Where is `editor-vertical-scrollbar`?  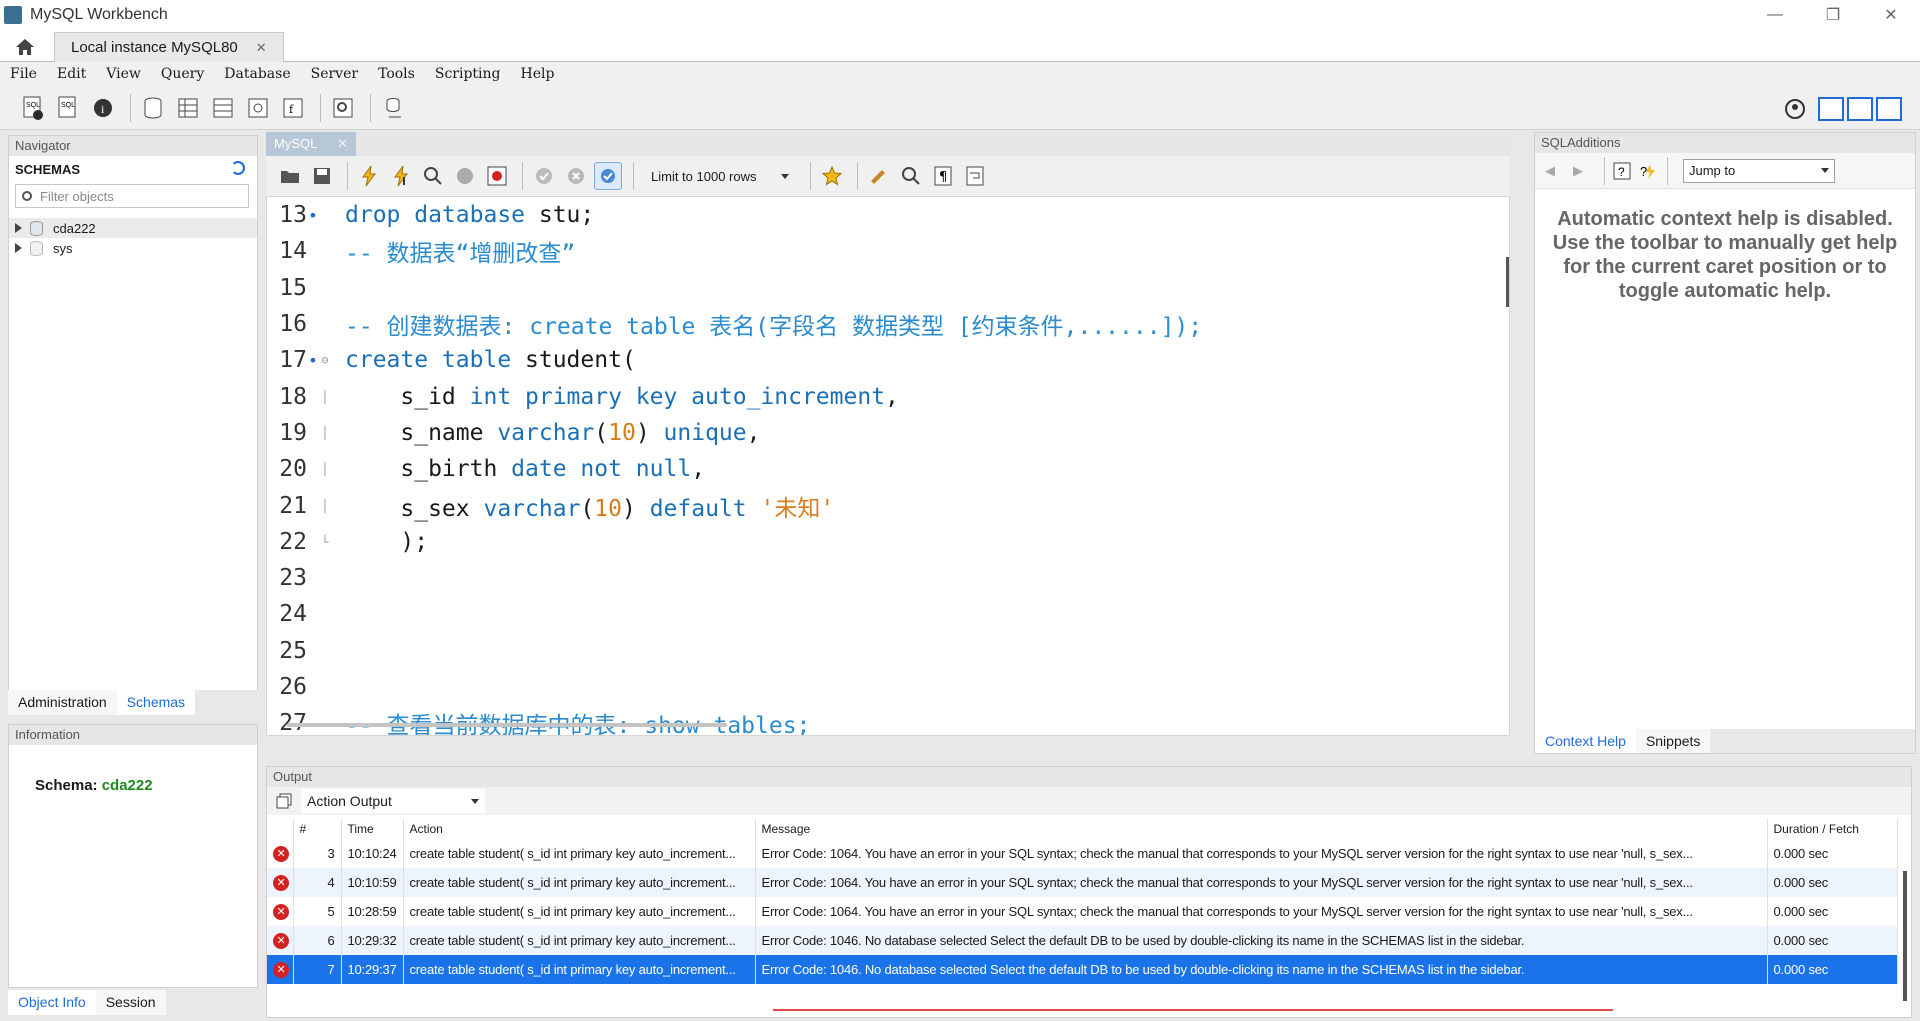 editor-vertical-scrollbar is located at coordinates (1507, 282).